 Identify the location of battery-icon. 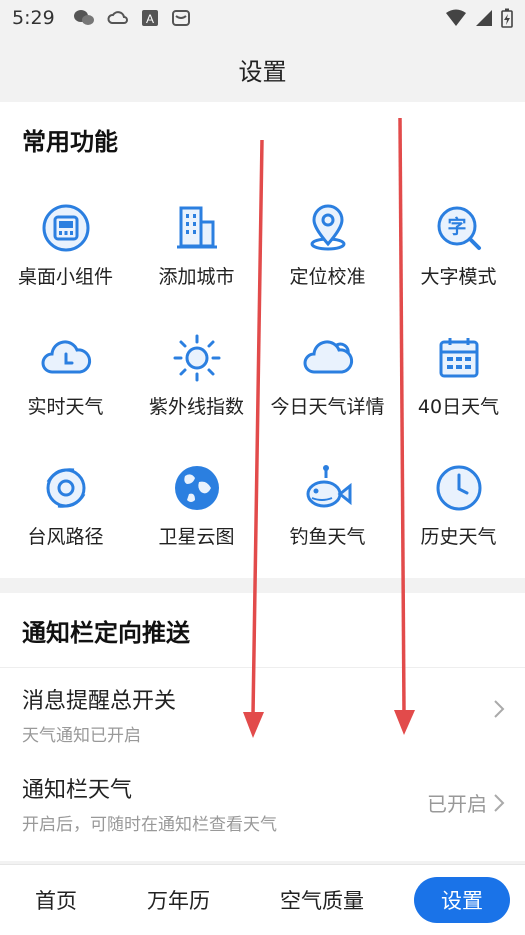
(507, 18).